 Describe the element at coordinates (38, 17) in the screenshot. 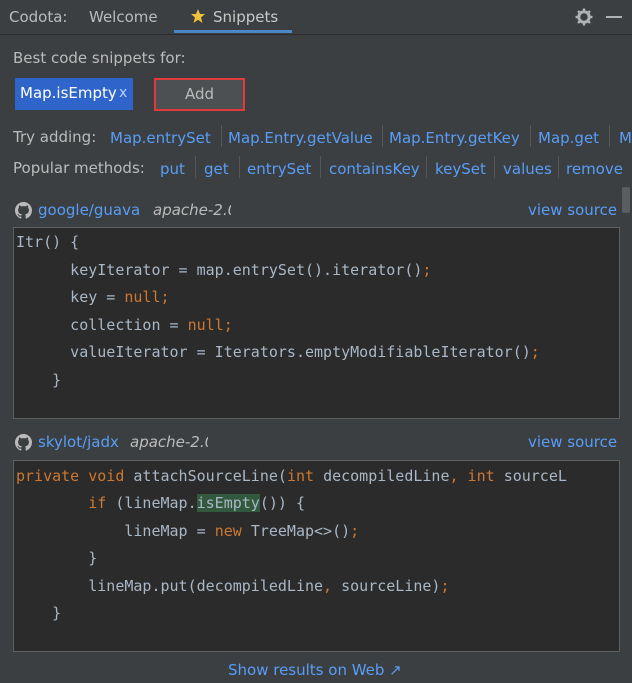

I see `app-label: Codota:` at that location.